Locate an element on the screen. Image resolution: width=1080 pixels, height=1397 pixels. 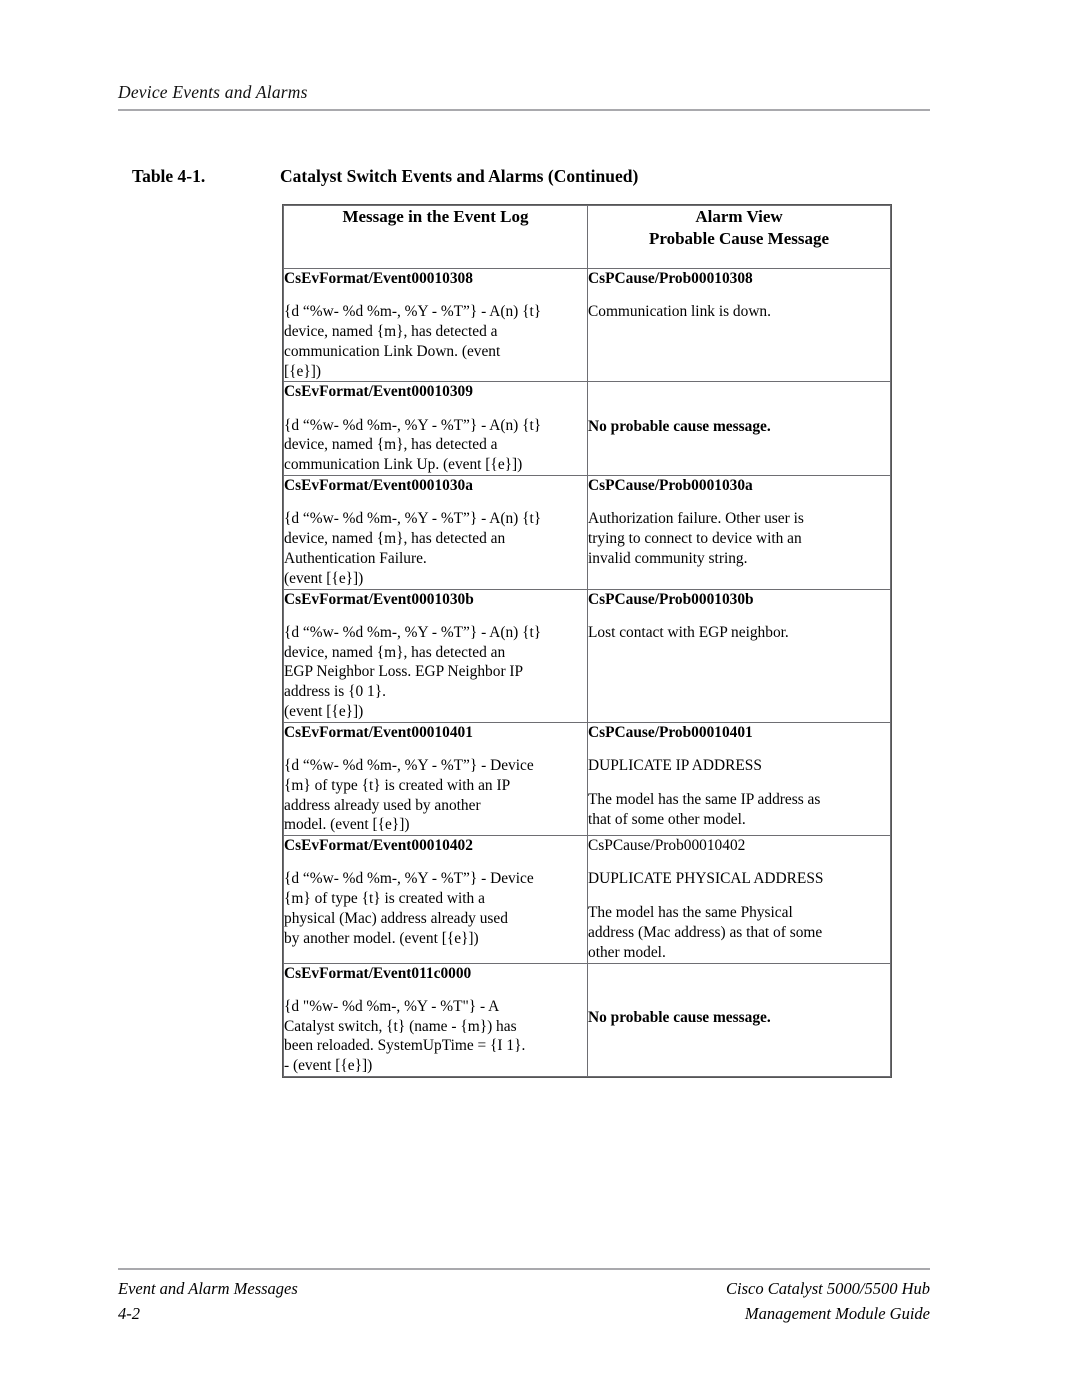
column-header-message-in-event-log: Message in the Event Log is located at coordinates (435, 237).